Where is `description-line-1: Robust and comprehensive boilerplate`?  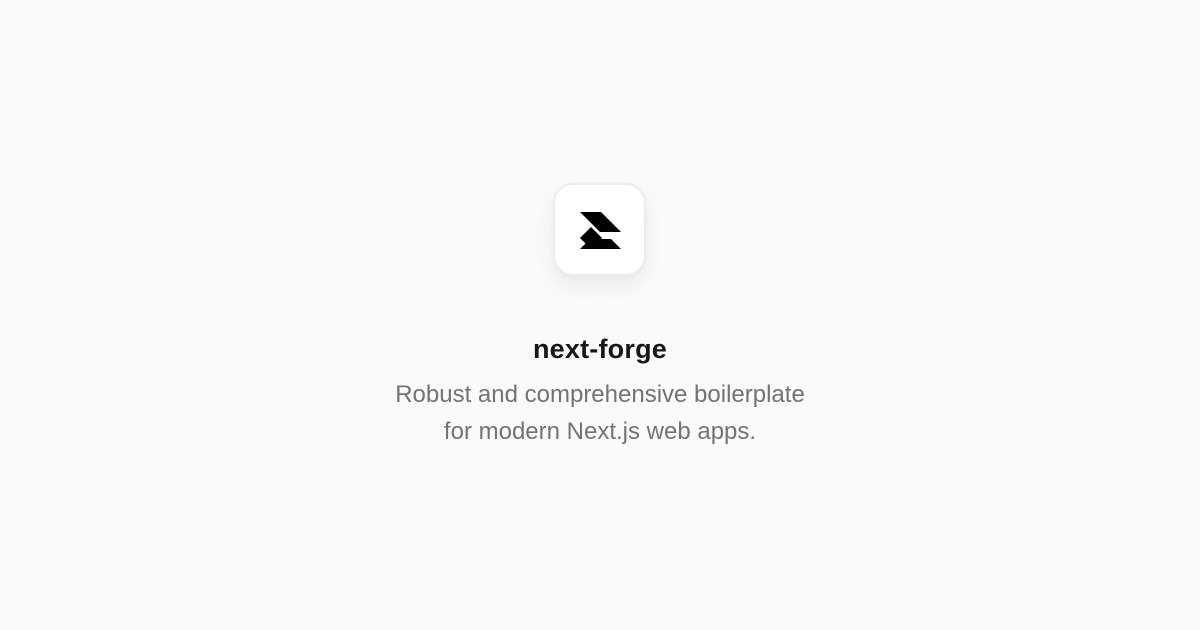 description-line-1: Robust and comprehensive boilerplate is located at coordinates (600, 394).